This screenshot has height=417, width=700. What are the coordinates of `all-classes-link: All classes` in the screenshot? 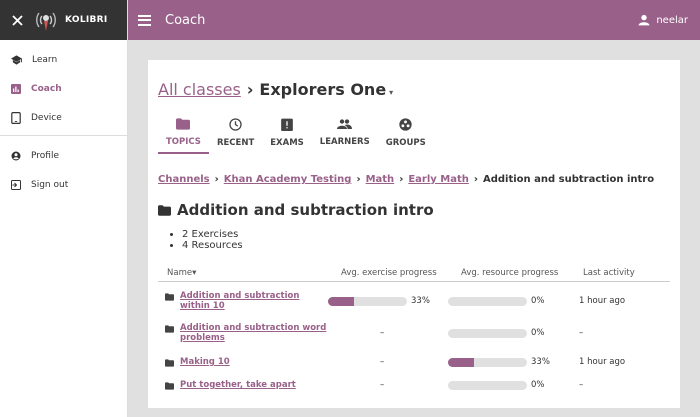 It's located at (199, 89).